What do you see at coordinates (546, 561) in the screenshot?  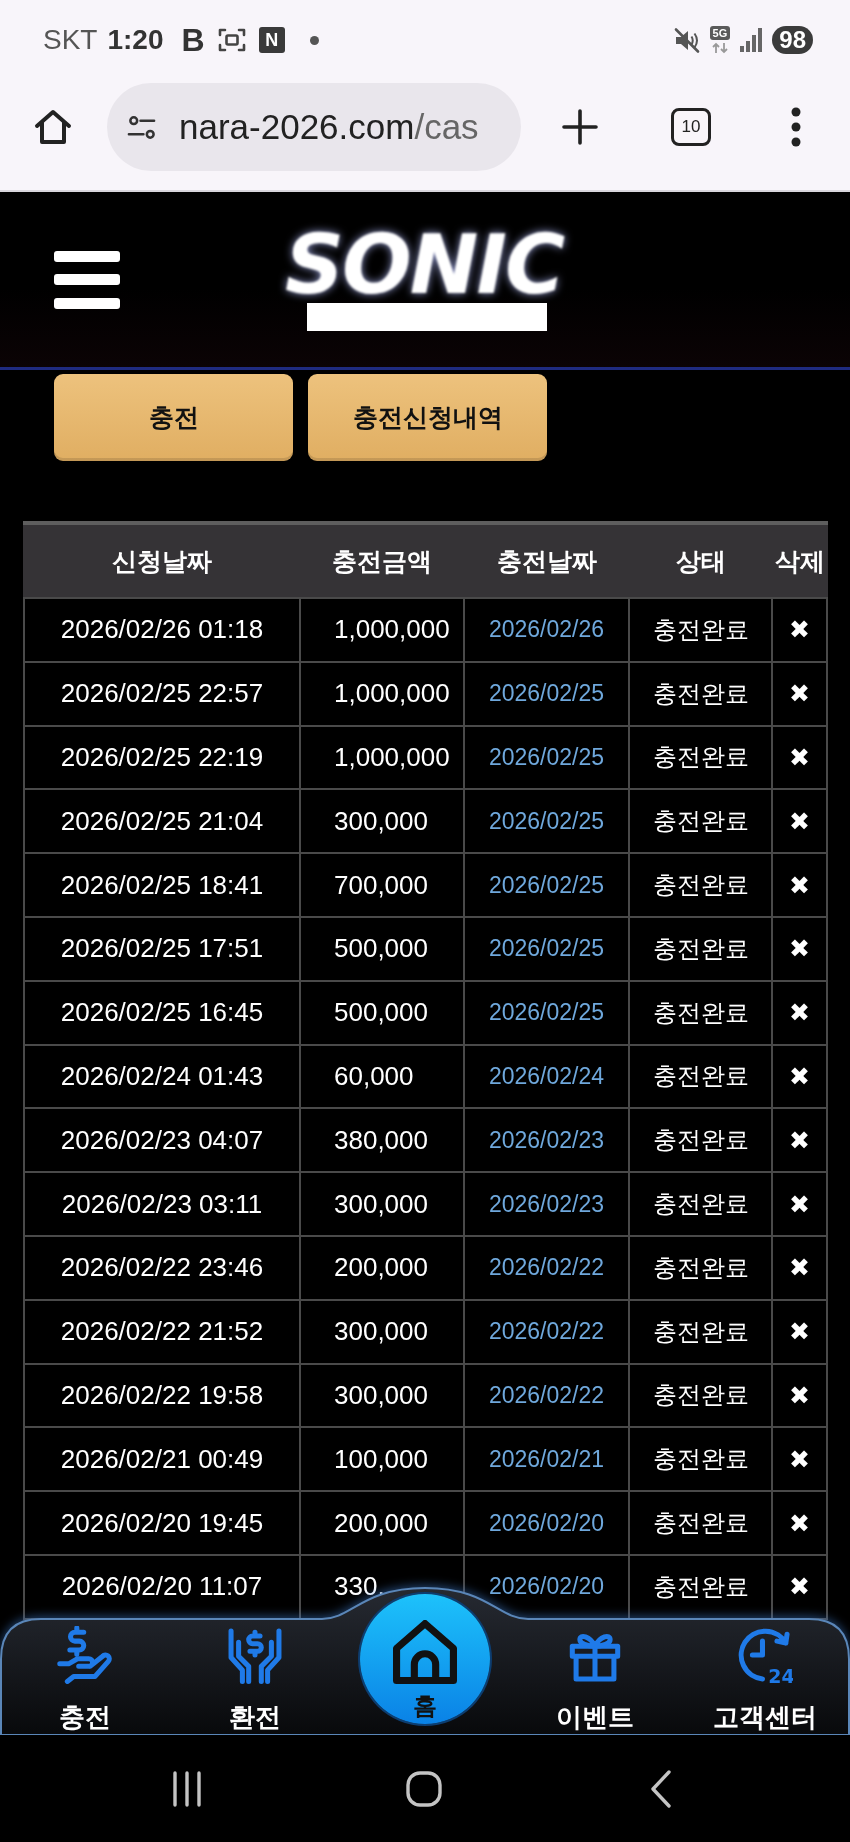 I see `column-header: 충전날짜` at bounding box center [546, 561].